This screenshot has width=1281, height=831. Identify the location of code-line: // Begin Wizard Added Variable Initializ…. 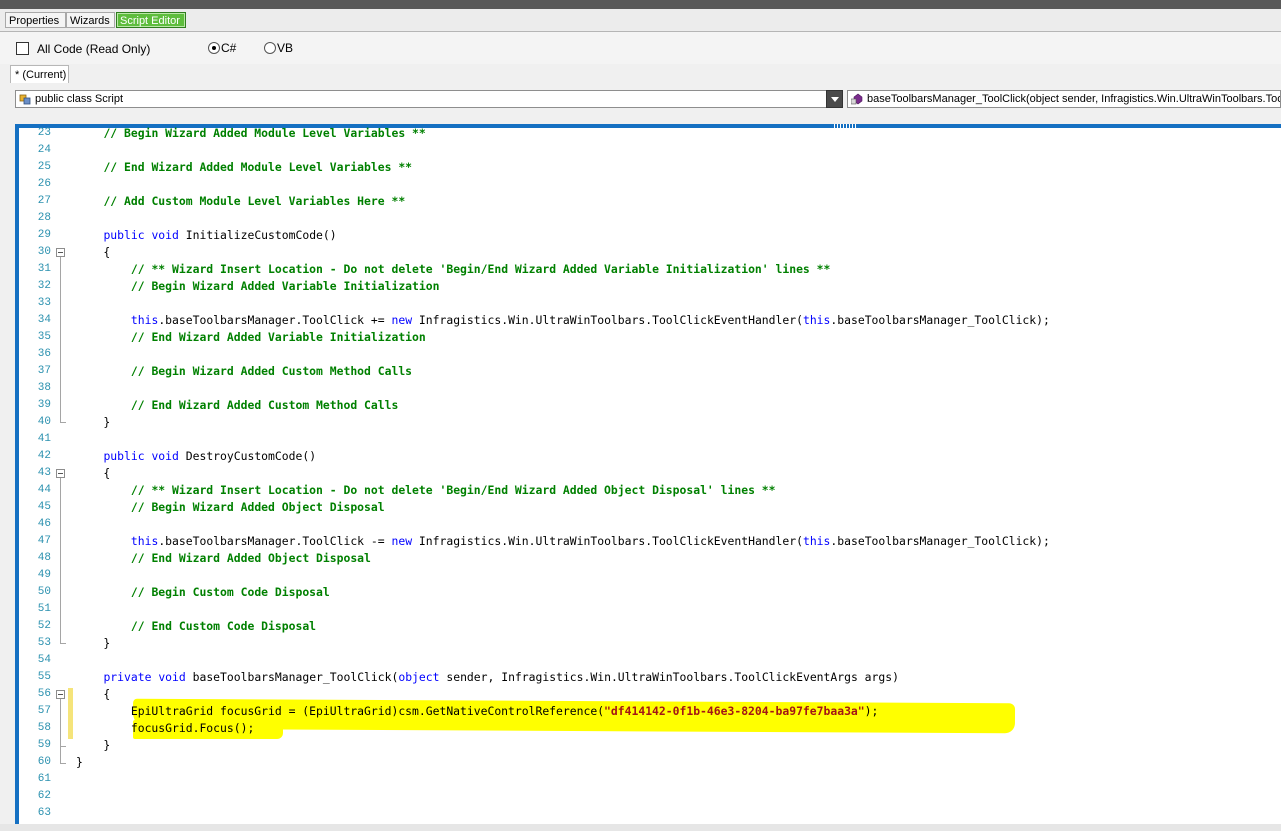
(258, 286).